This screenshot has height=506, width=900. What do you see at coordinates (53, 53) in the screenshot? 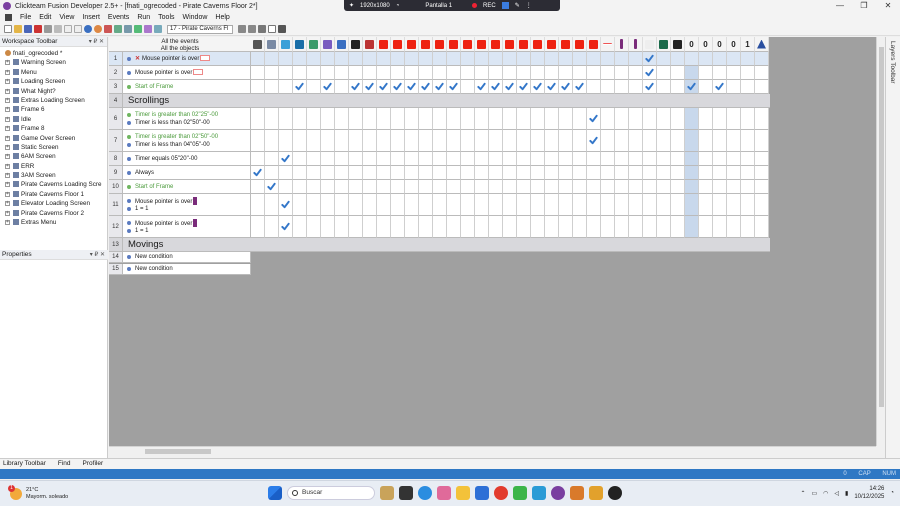
I see `tree-root: fnati_ogrecoded *` at bounding box center [53, 53].